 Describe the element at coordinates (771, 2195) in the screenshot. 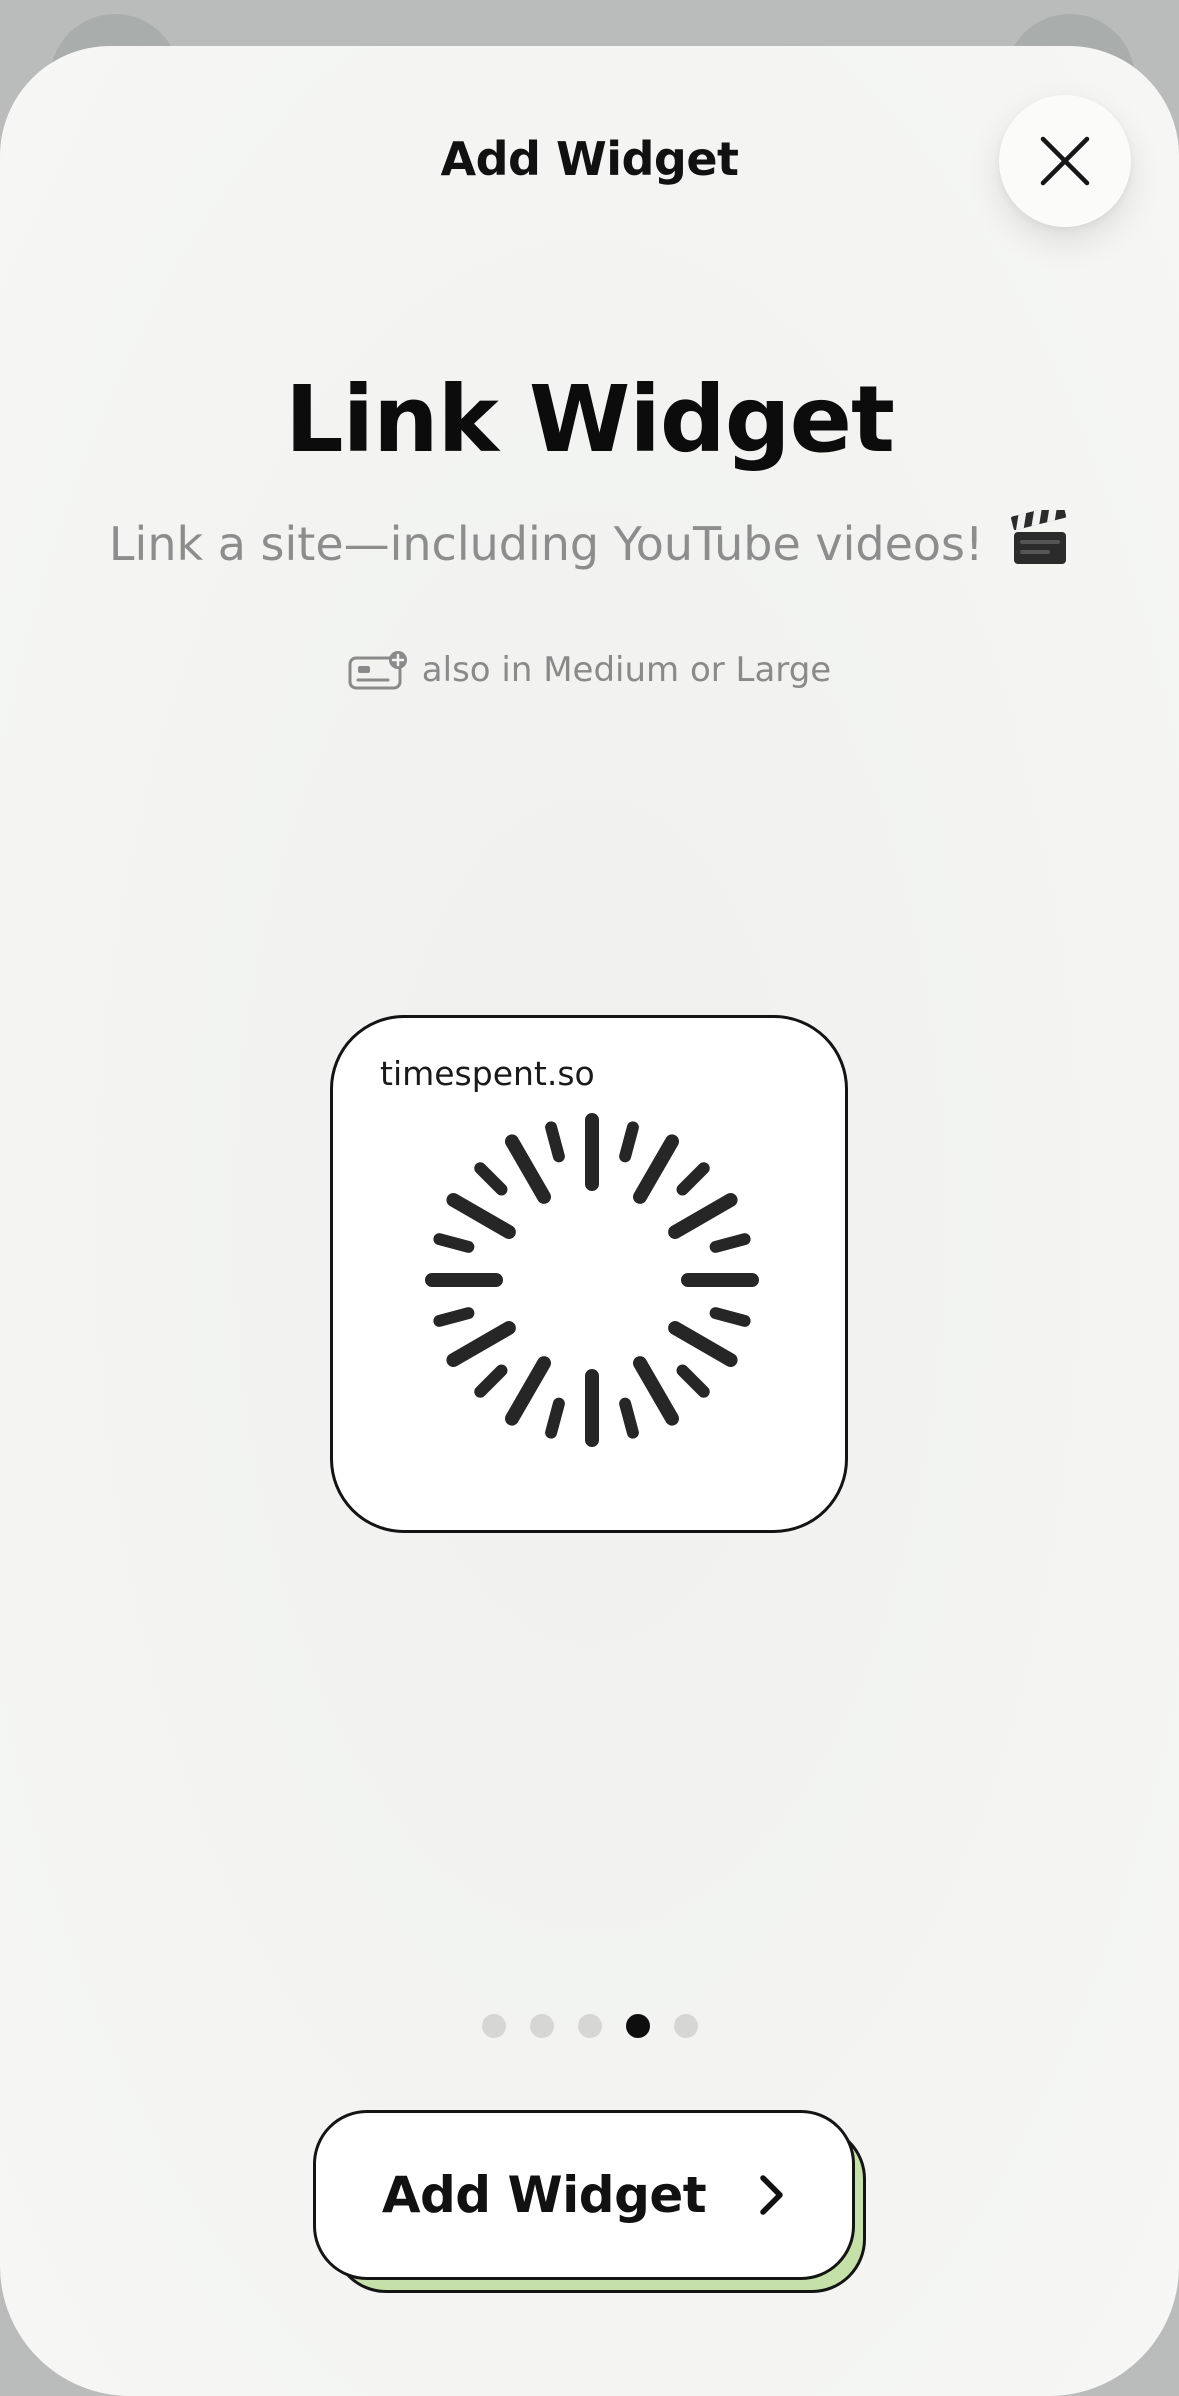

I see `chevron-right-icon` at that location.